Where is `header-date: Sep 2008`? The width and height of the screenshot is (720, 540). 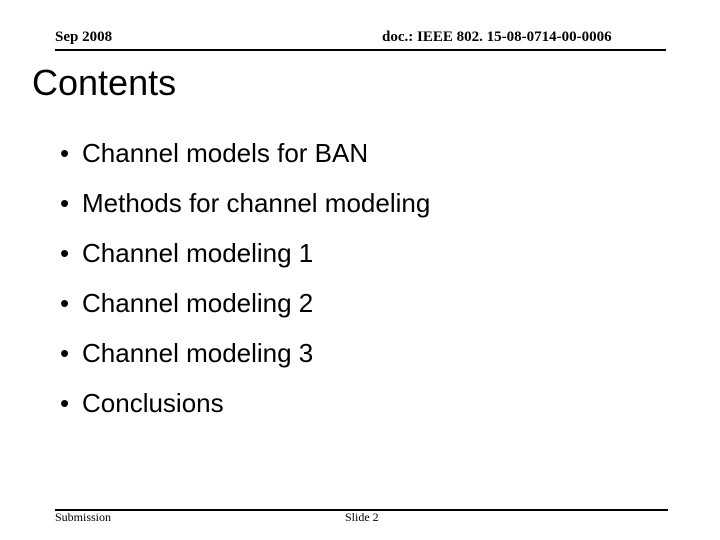
header-date: Sep 2008 is located at coordinates (84, 37).